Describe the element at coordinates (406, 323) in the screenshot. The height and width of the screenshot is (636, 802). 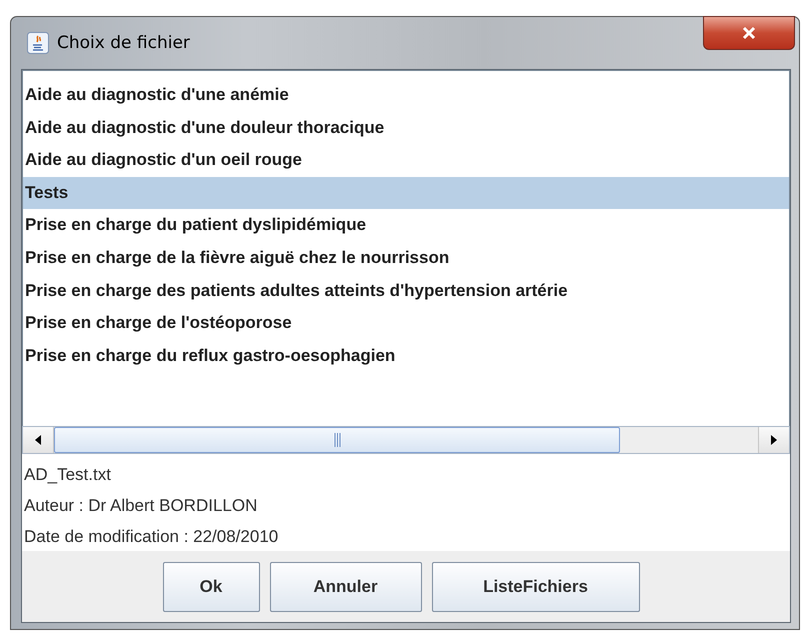
I see `file-list-item: Prise en charge de l'ostéoporose` at that location.